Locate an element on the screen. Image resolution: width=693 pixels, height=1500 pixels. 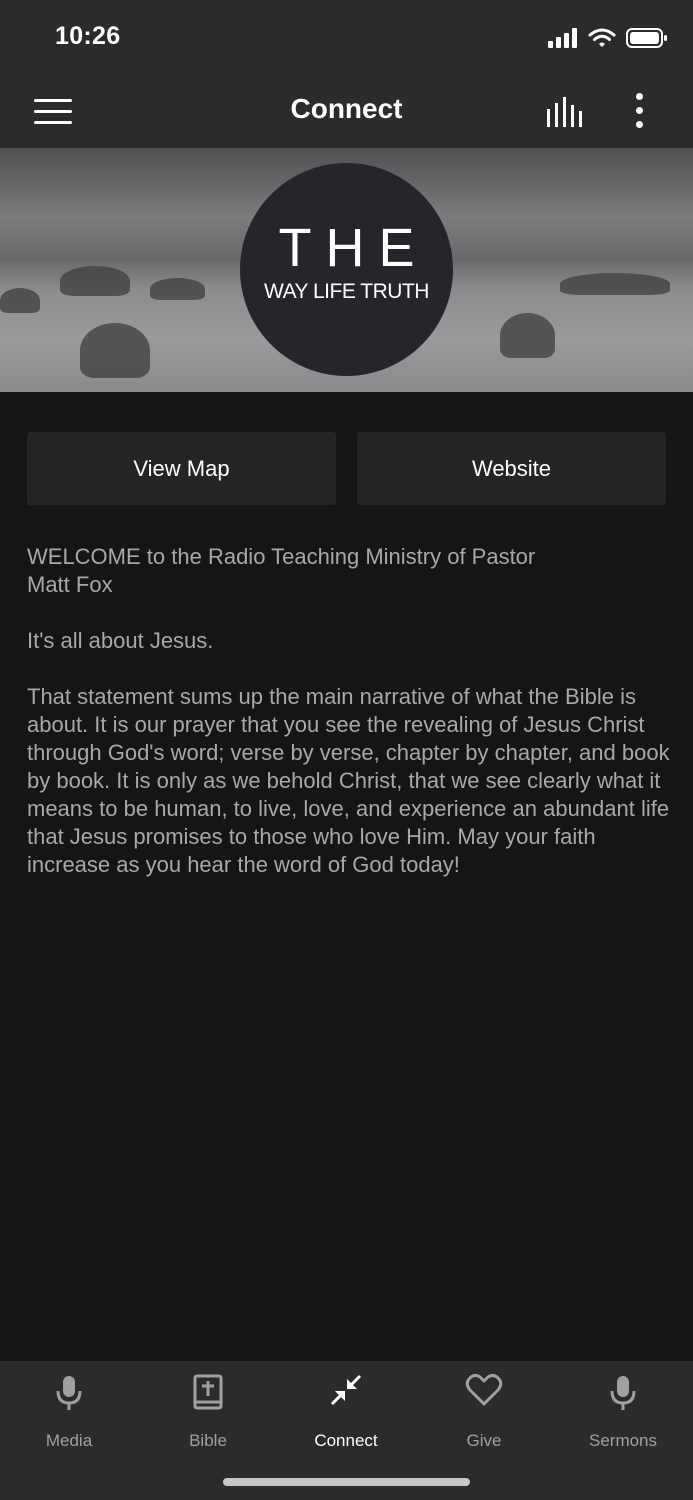
logo-title: THE is located at coordinates (353, 248).